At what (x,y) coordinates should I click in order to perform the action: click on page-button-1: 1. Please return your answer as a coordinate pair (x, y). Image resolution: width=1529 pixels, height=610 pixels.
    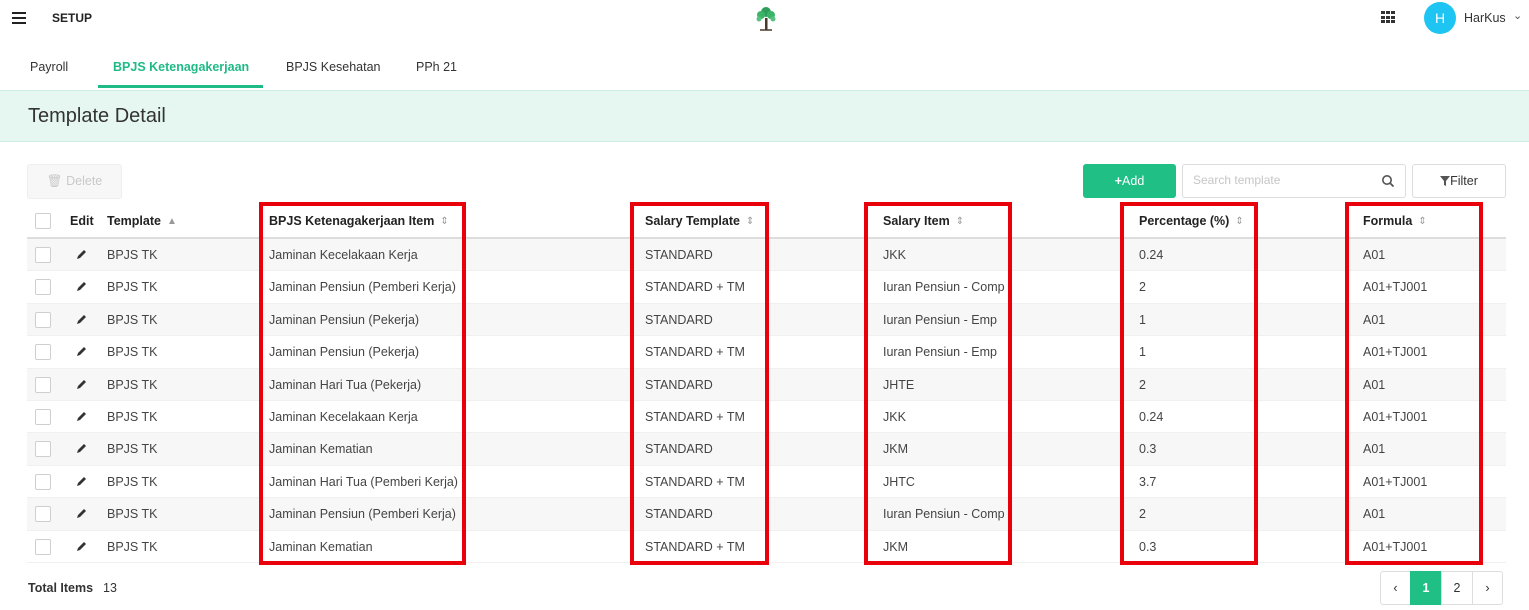
    Looking at the image, I should click on (1426, 588).